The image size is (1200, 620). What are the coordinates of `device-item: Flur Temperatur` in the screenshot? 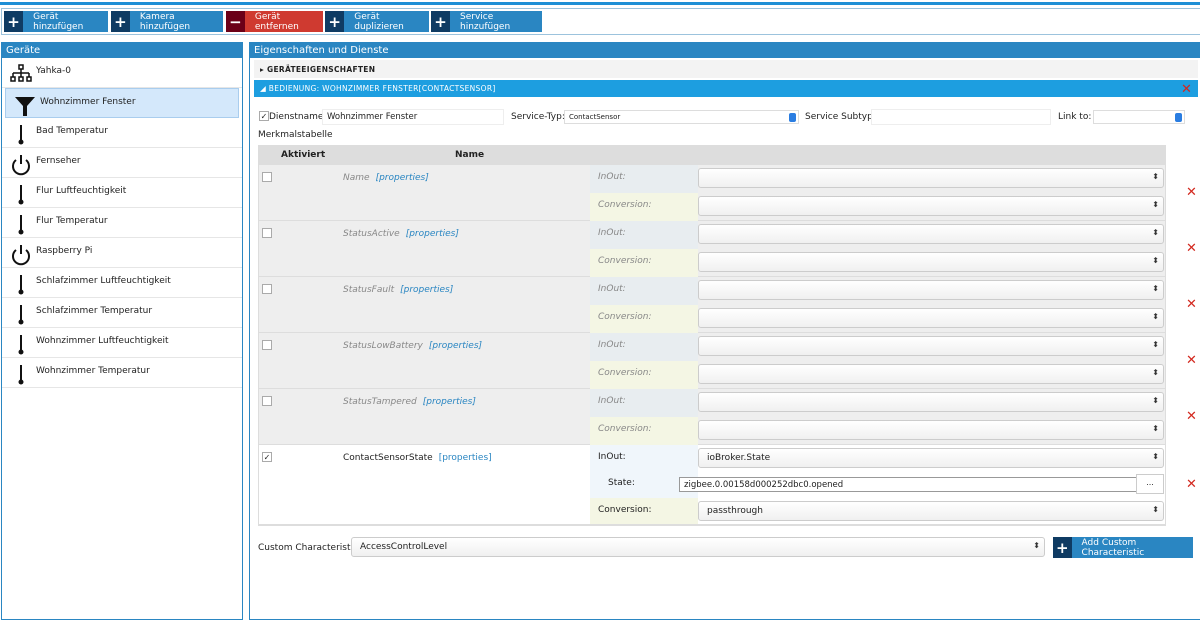 It's located at (122, 223).